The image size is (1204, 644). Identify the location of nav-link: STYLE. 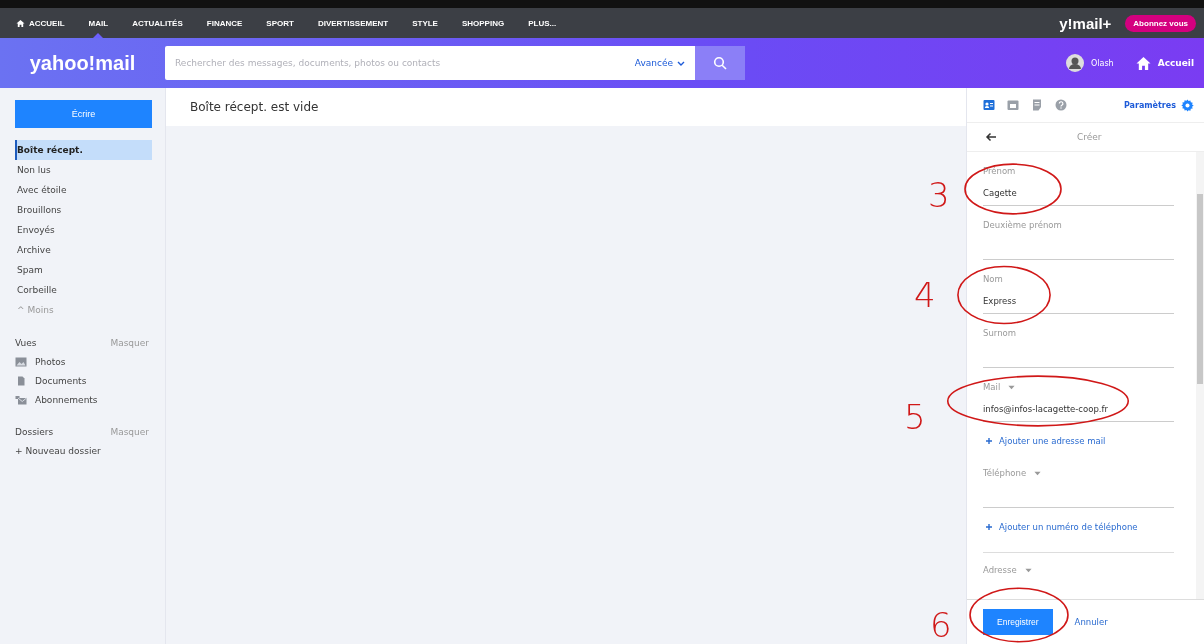
(427, 23).